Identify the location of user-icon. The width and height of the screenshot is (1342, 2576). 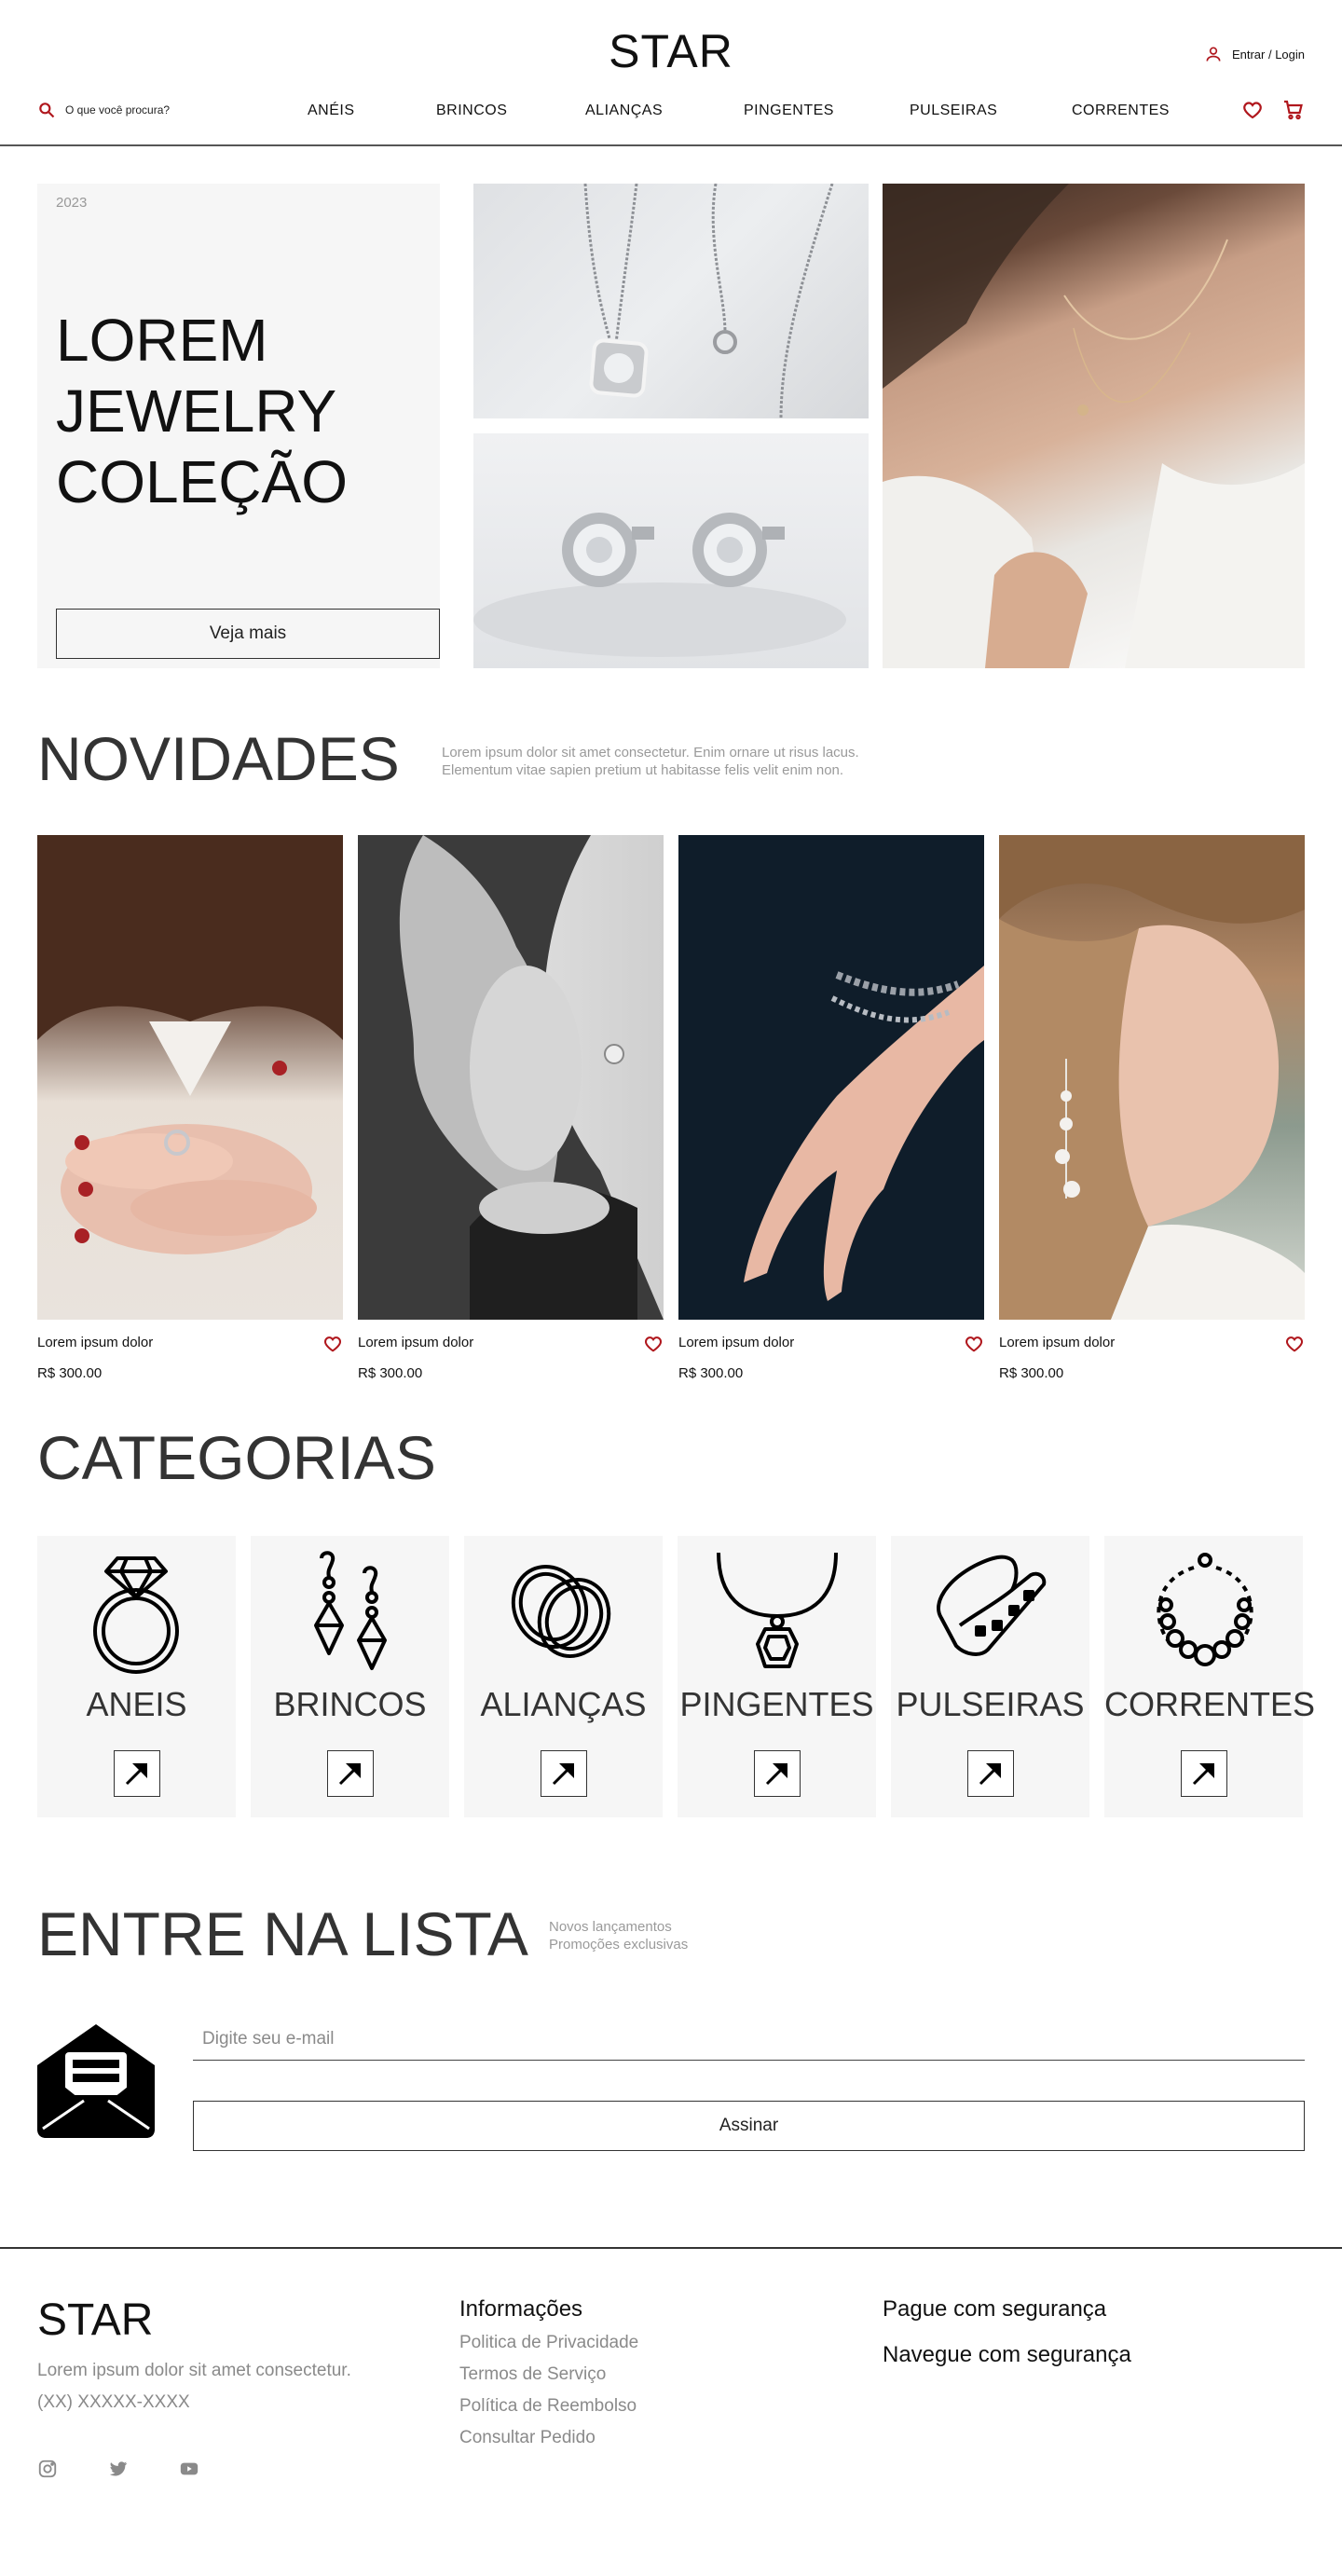
(1214, 54).